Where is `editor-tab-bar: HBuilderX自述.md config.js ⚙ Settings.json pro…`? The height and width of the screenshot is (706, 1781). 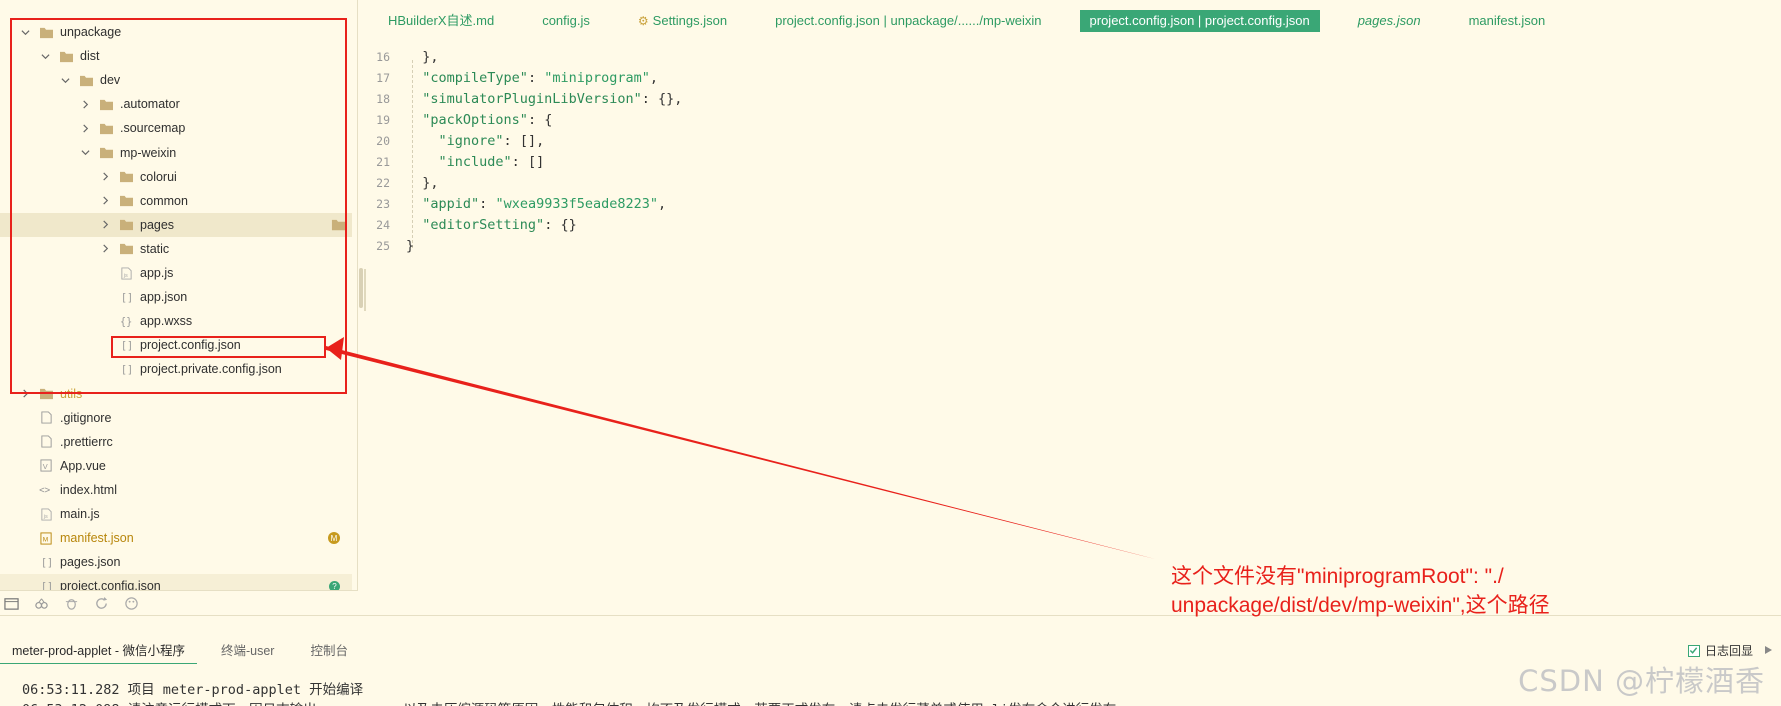
editor-tab-bar: HBuilderX自述.md config.js ⚙ Settings.json pro… is located at coordinates (1072, 21).